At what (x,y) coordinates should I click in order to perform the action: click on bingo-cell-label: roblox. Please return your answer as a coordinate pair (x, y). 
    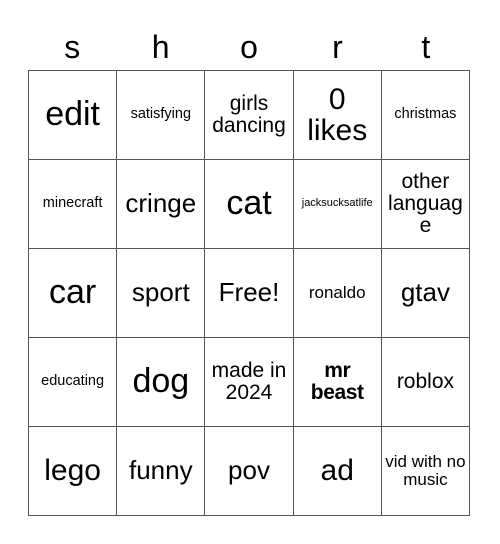
    Looking at the image, I should click on (425, 382).